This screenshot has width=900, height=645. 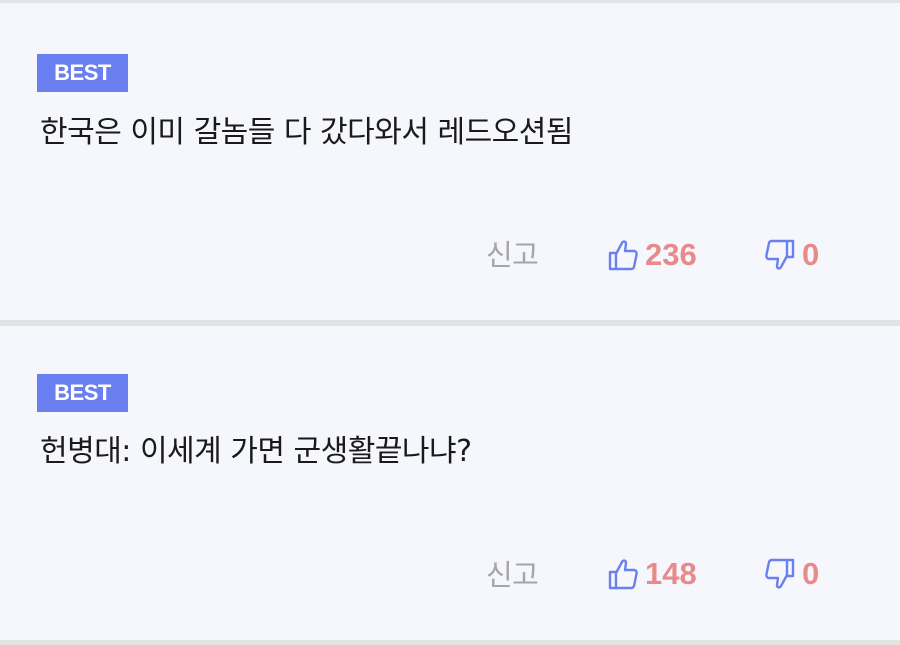 I want to click on like-button: 148, so click(x=652, y=574).